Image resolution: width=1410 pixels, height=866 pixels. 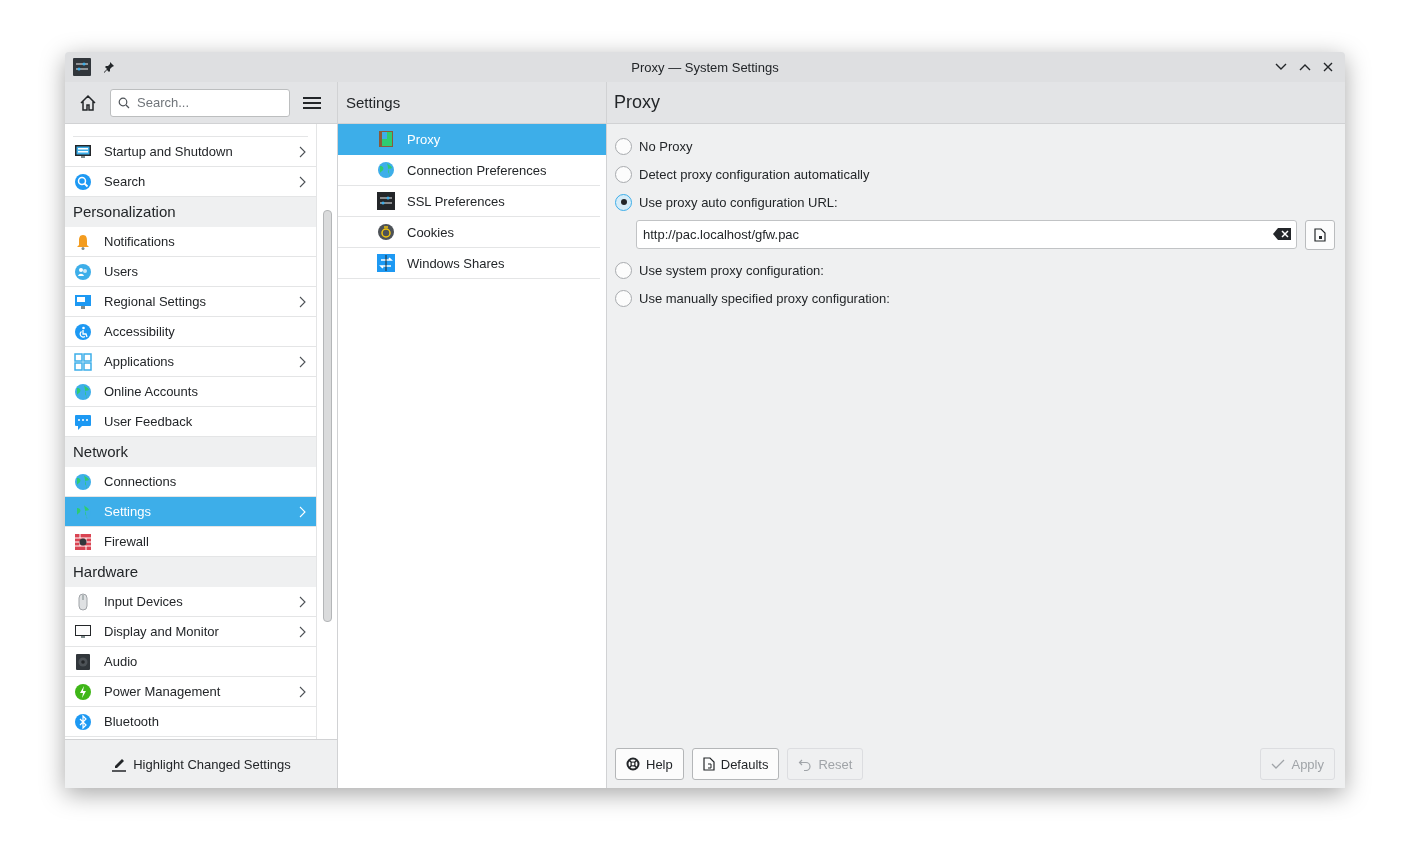 What do you see at coordinates (424, 139) in the screenshot?
I see `item-label: Proxy` at bounding box center [424, 139].